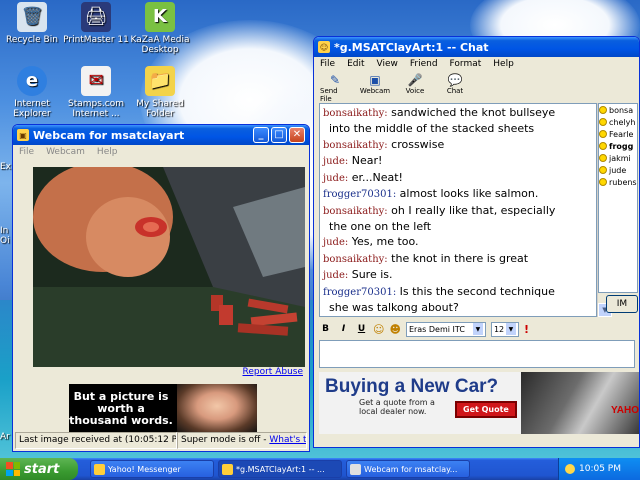  What do you see at coordinates (394, 329) in the screenshot?
I see `smiley-icon: ☻` at bounding box center [394, 329].